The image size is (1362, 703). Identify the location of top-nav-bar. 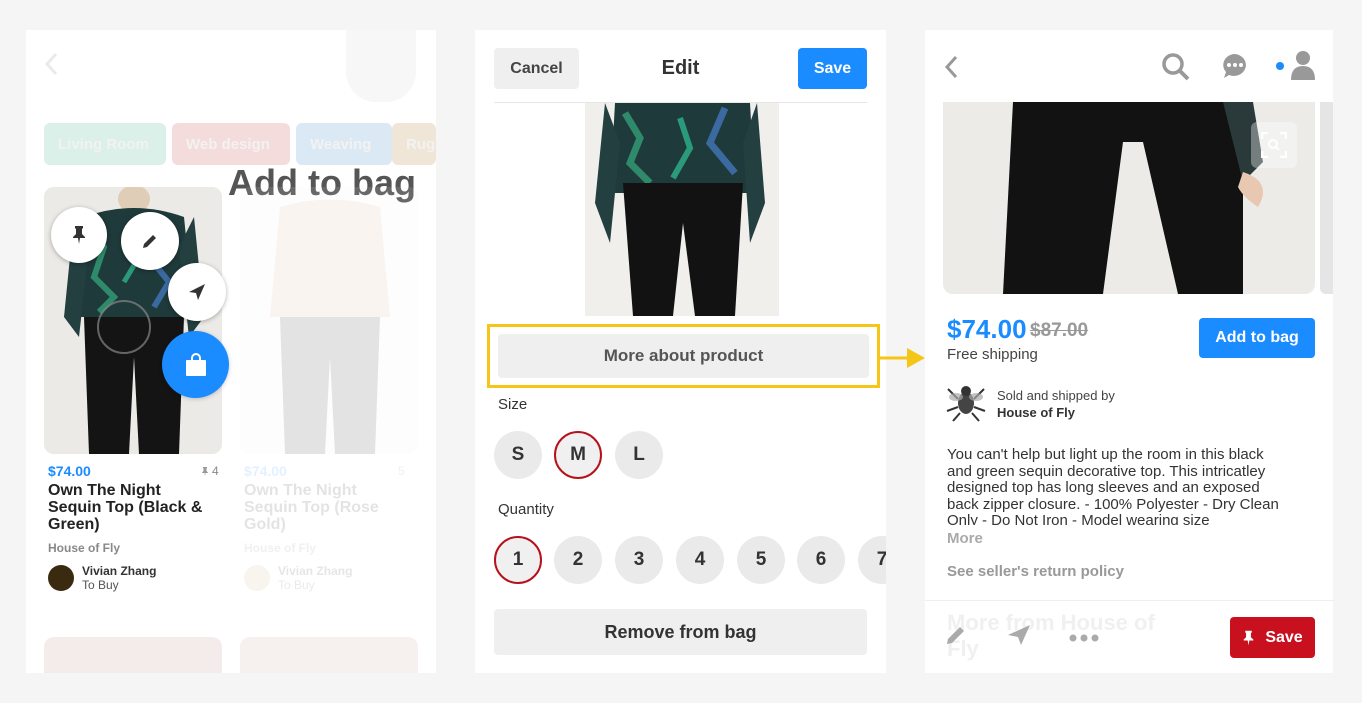
(1129, 66).